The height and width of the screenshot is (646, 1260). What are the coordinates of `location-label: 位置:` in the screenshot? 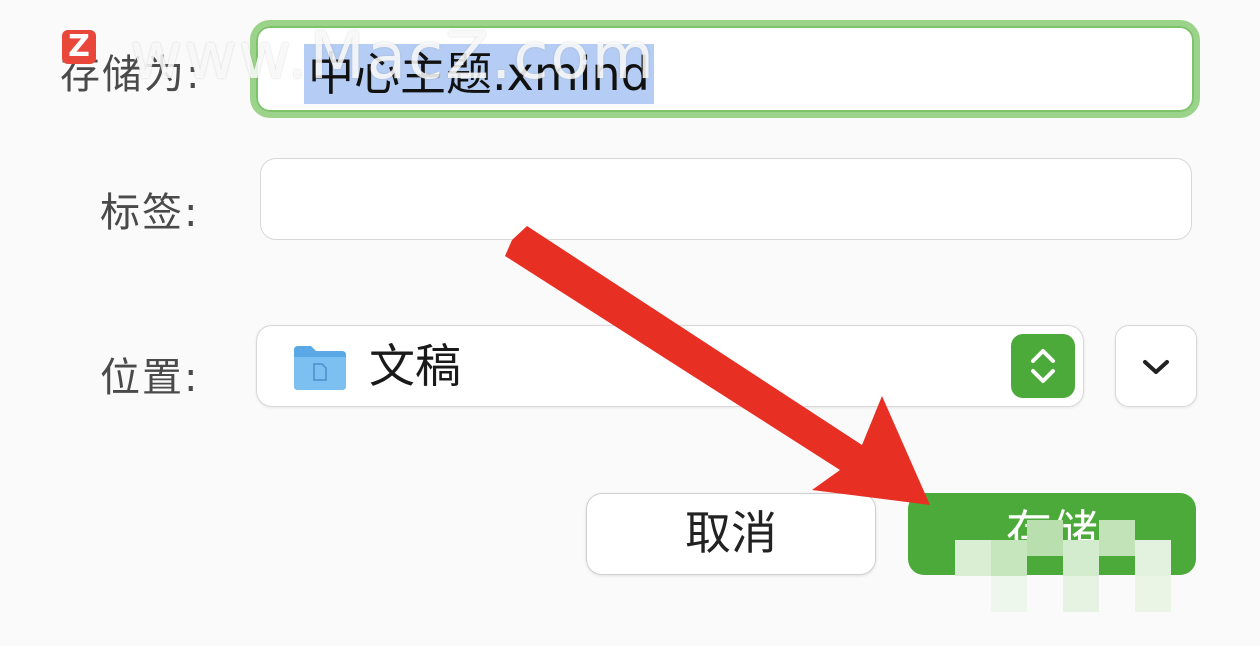 It's located at (150, 378).